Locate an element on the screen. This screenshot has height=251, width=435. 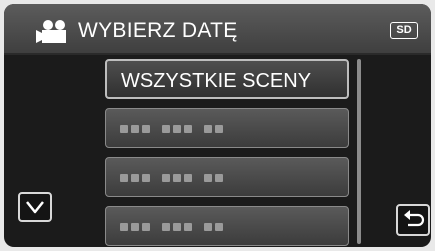
chevron-down-icon is located at coordinates (35, 207).